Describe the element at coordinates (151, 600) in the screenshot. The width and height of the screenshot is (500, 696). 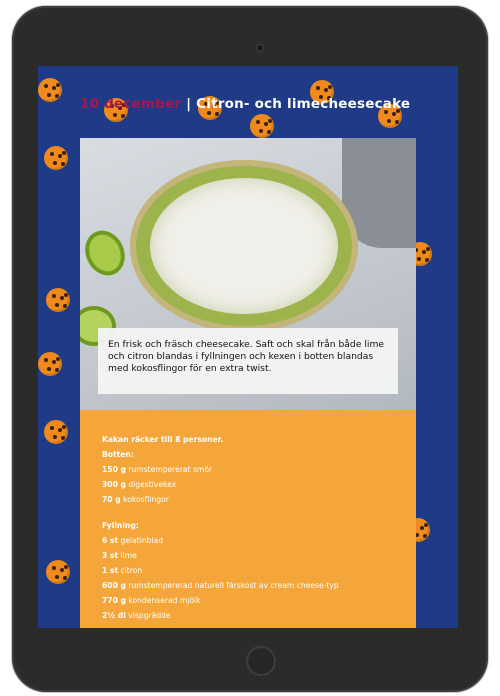
I see `ingredient-item: 770 g kondenserad mjölk` at that location.